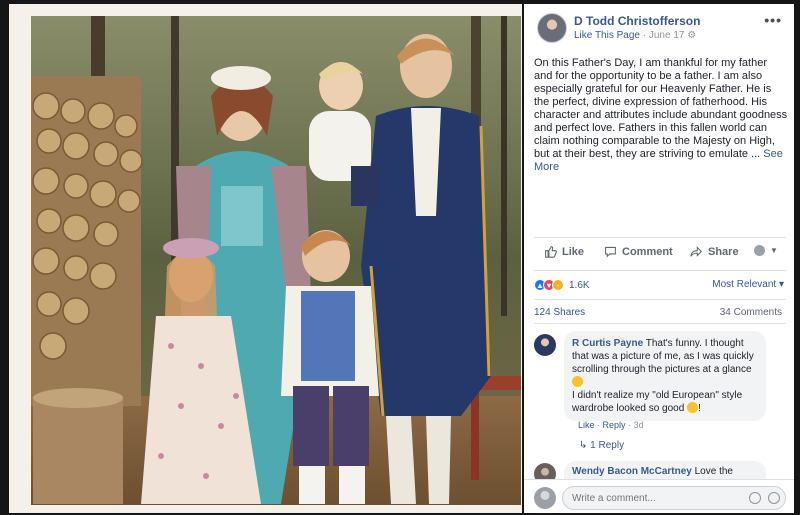  Describe the element at coordinates (692, 35) in the screenshot. I see `privacy-gear-icon: ⚙` at that location.